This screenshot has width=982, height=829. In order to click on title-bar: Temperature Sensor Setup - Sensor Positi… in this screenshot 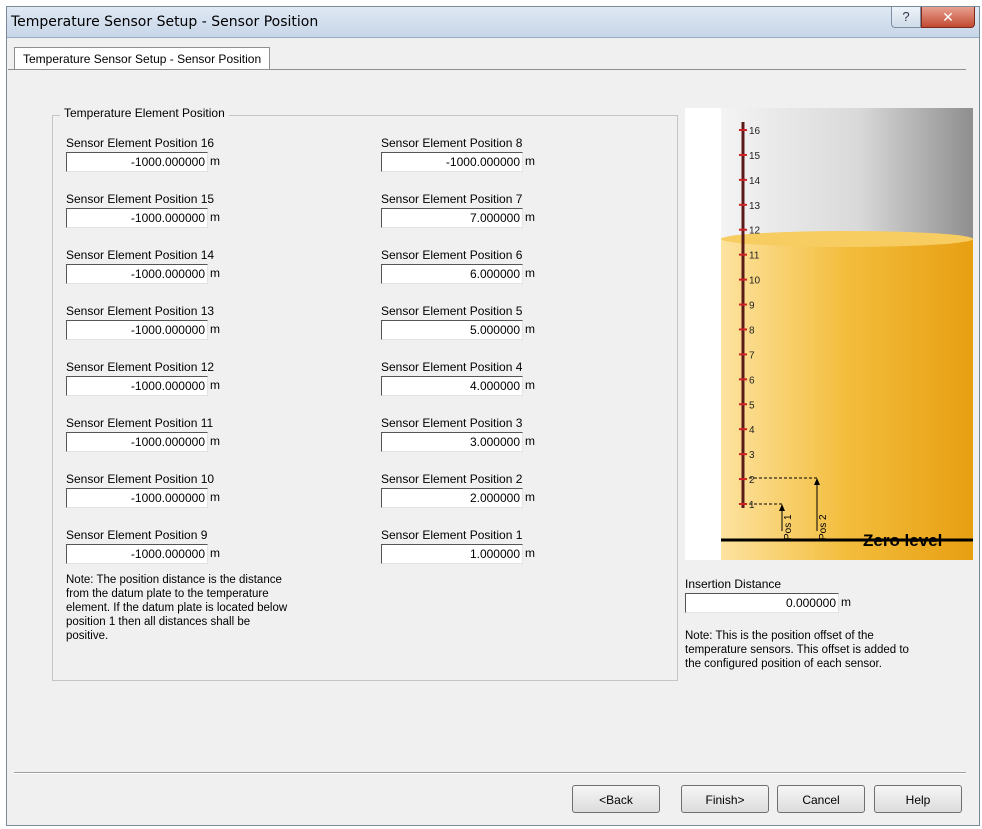, I will do `click(493, 22)`.